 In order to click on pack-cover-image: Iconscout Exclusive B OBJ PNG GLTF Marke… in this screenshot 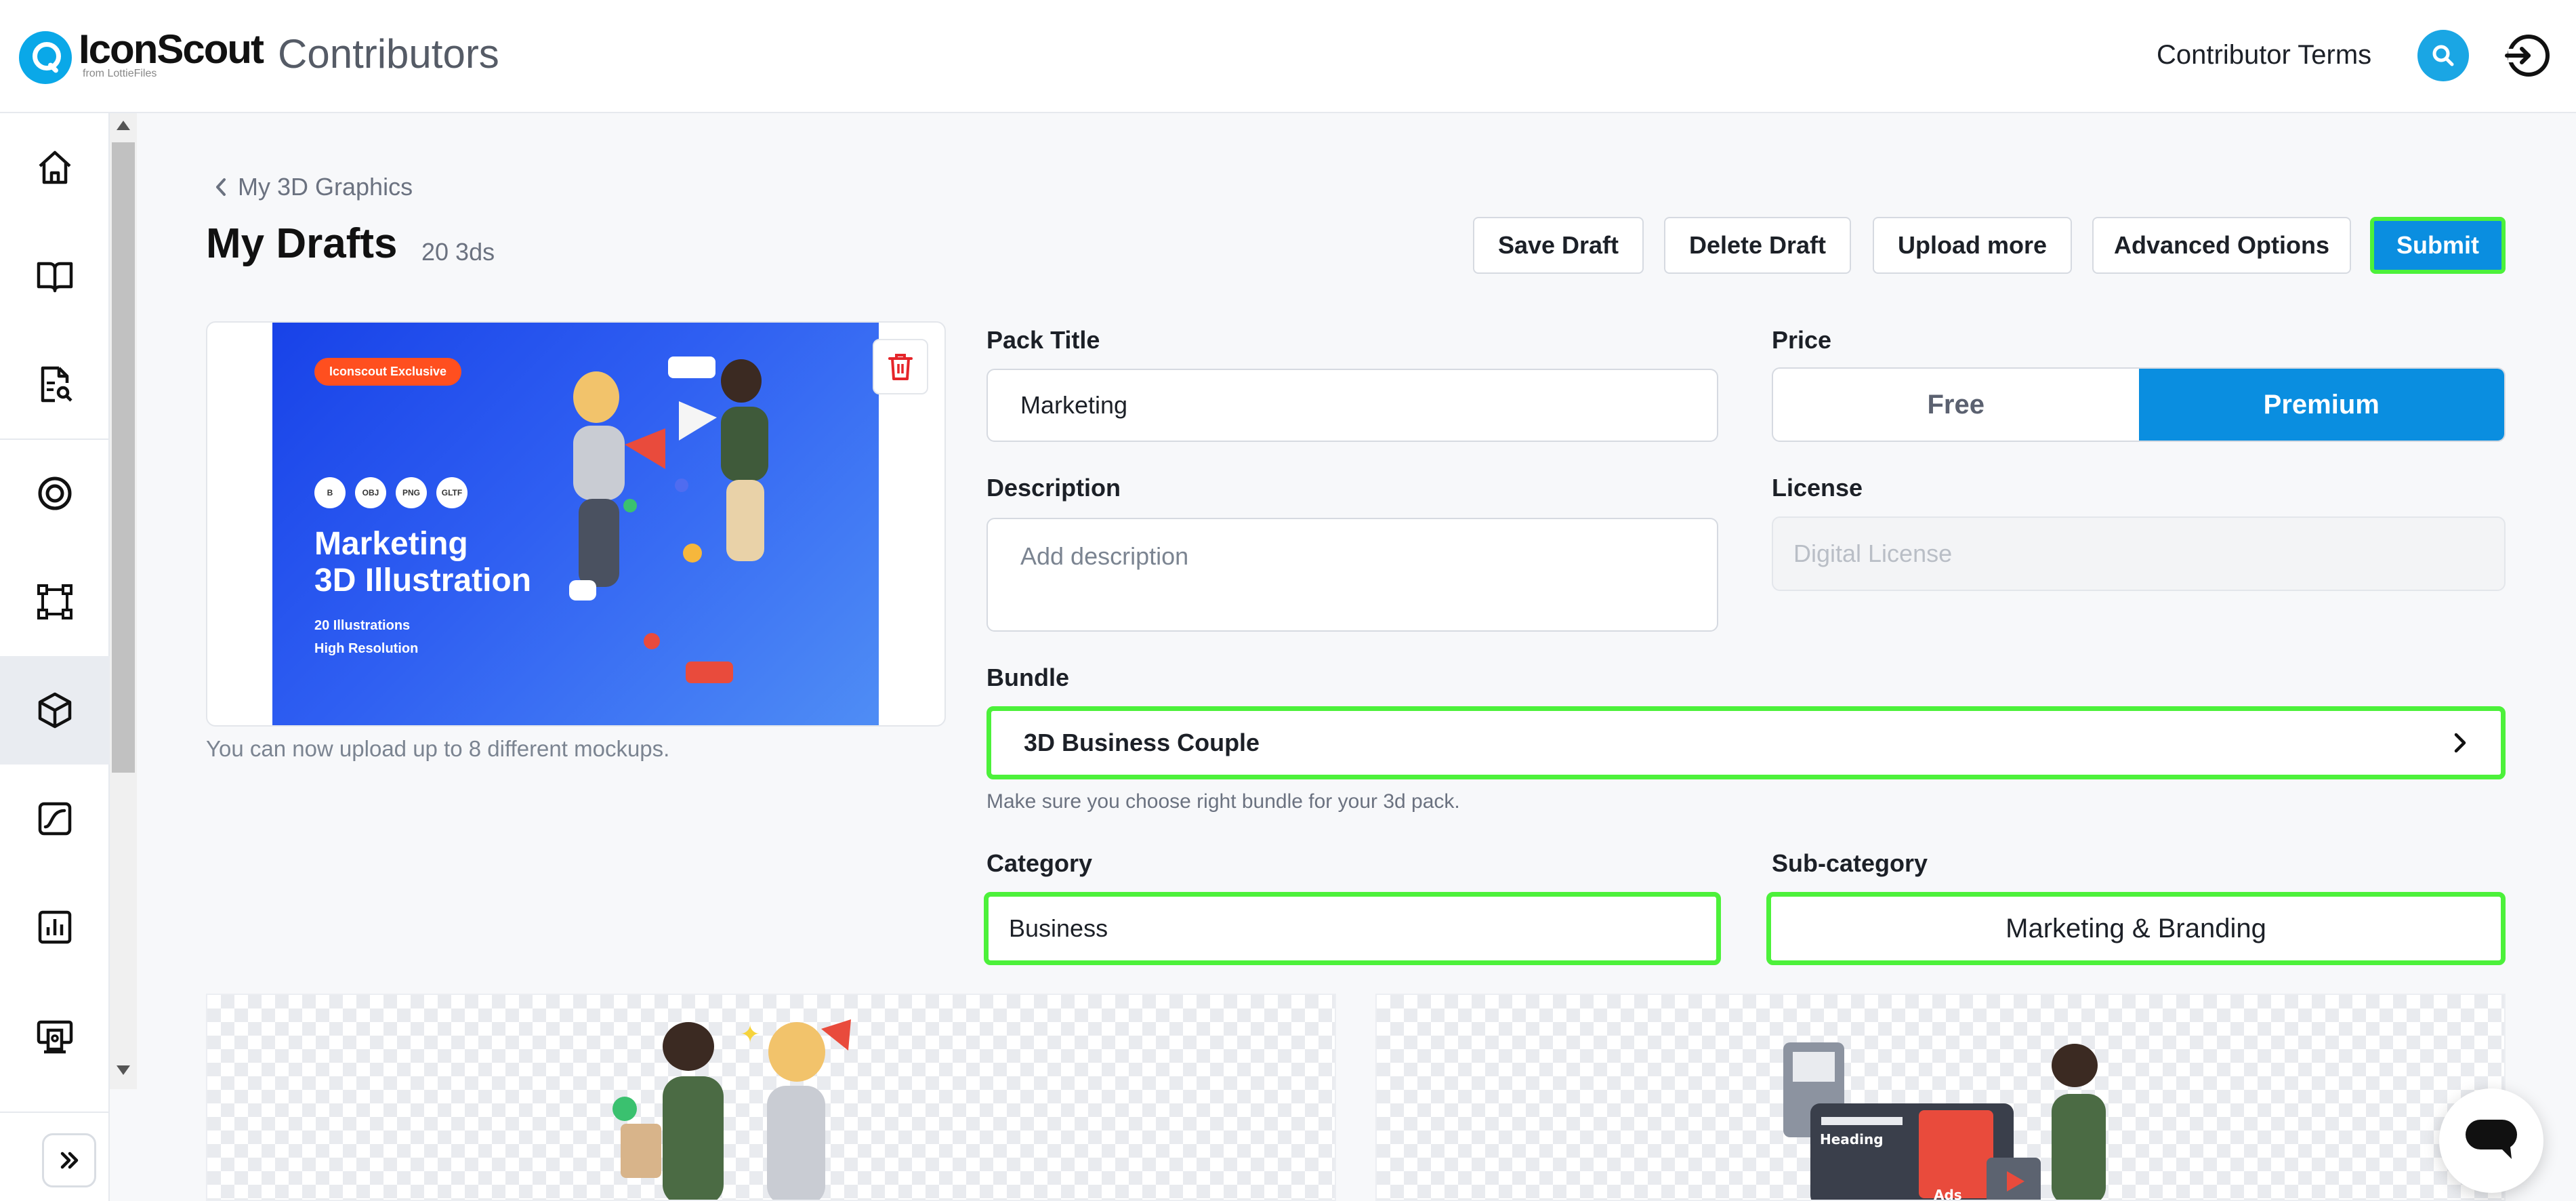, I will do `click(575, 524)`.